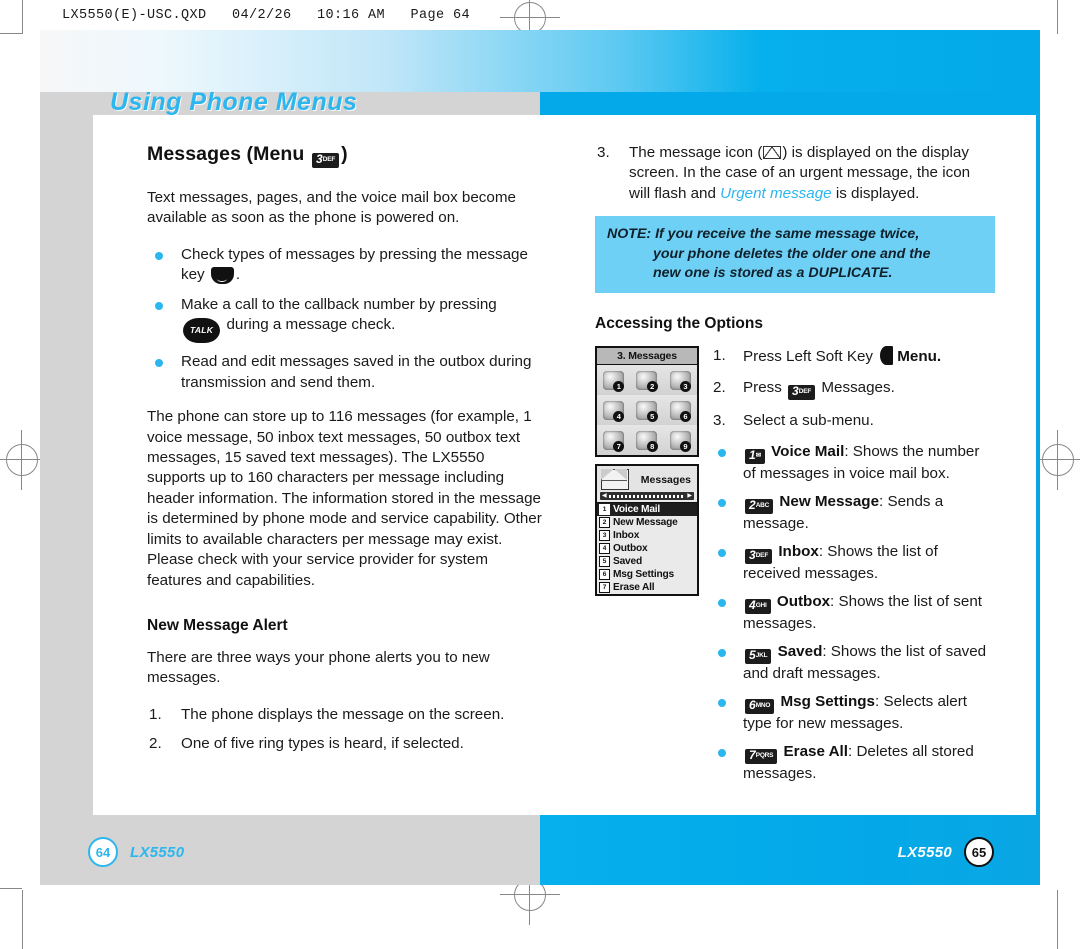 The height and width of the screenshot is (949, 1080). I want to click on model-name-left: LX5550, so click(157, 852).